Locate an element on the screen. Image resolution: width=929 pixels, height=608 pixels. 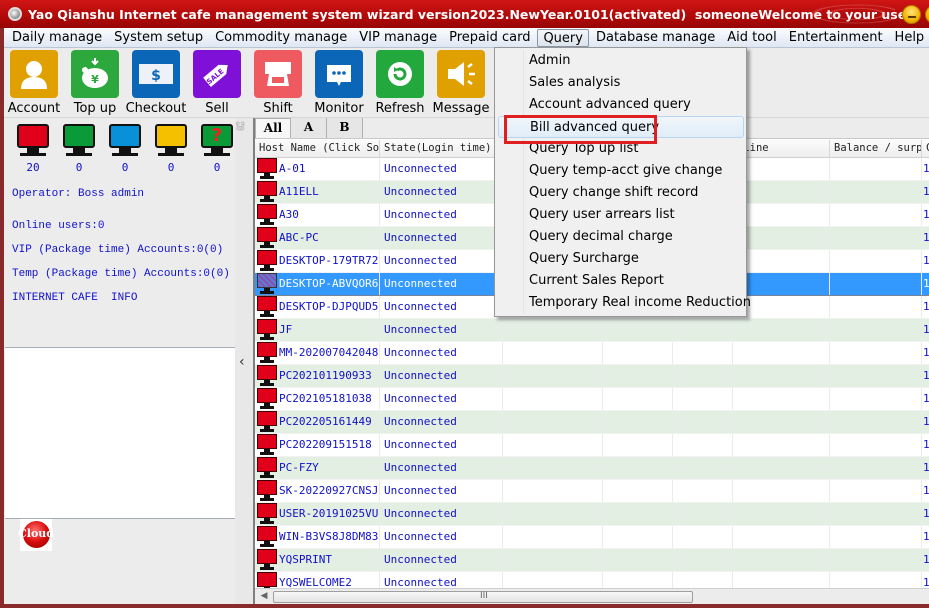
status-vip: 0 is located at coordinates (125, 149).